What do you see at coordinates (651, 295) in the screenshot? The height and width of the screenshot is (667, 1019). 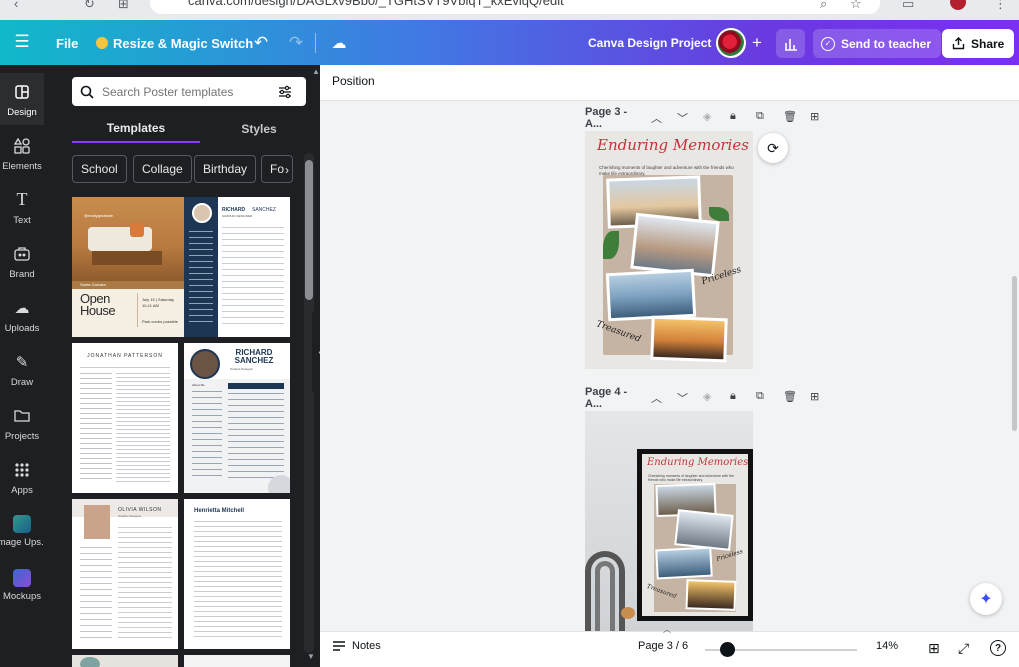 I see `poster-photo` at bounding box center [651, 295].